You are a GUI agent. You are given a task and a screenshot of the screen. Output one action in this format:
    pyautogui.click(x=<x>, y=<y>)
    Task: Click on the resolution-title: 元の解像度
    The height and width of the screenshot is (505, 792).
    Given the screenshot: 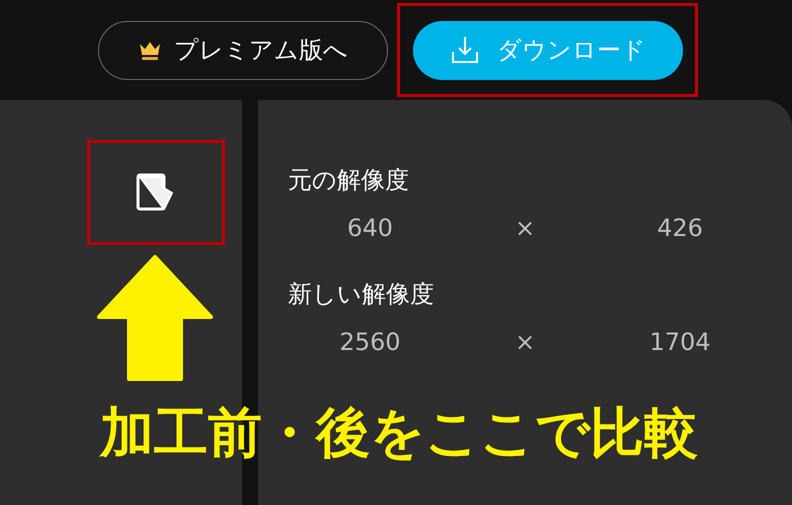 What is the action you would take?
    pyautogui.click(x=349, y=180)
    